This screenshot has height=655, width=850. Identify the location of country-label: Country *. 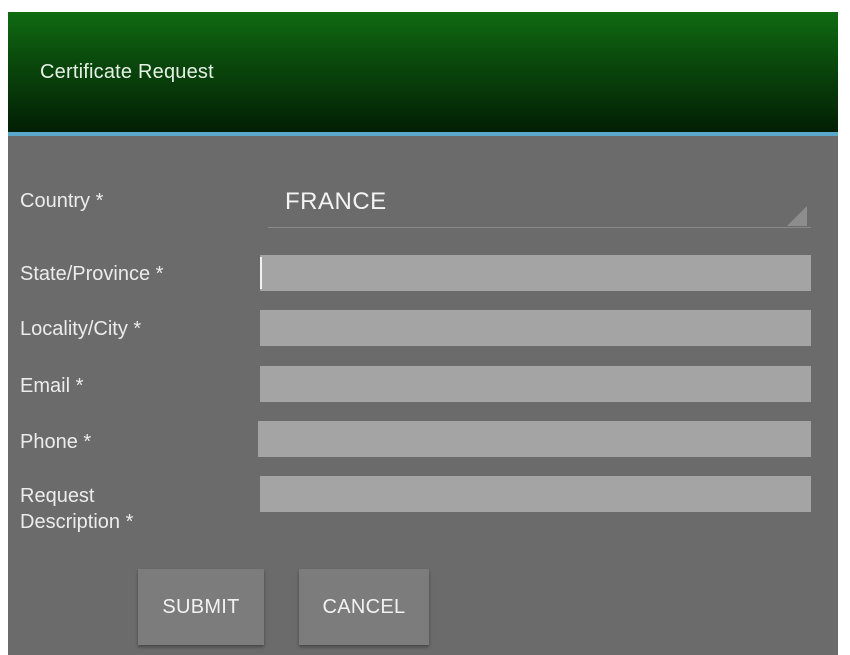
(62, 201).